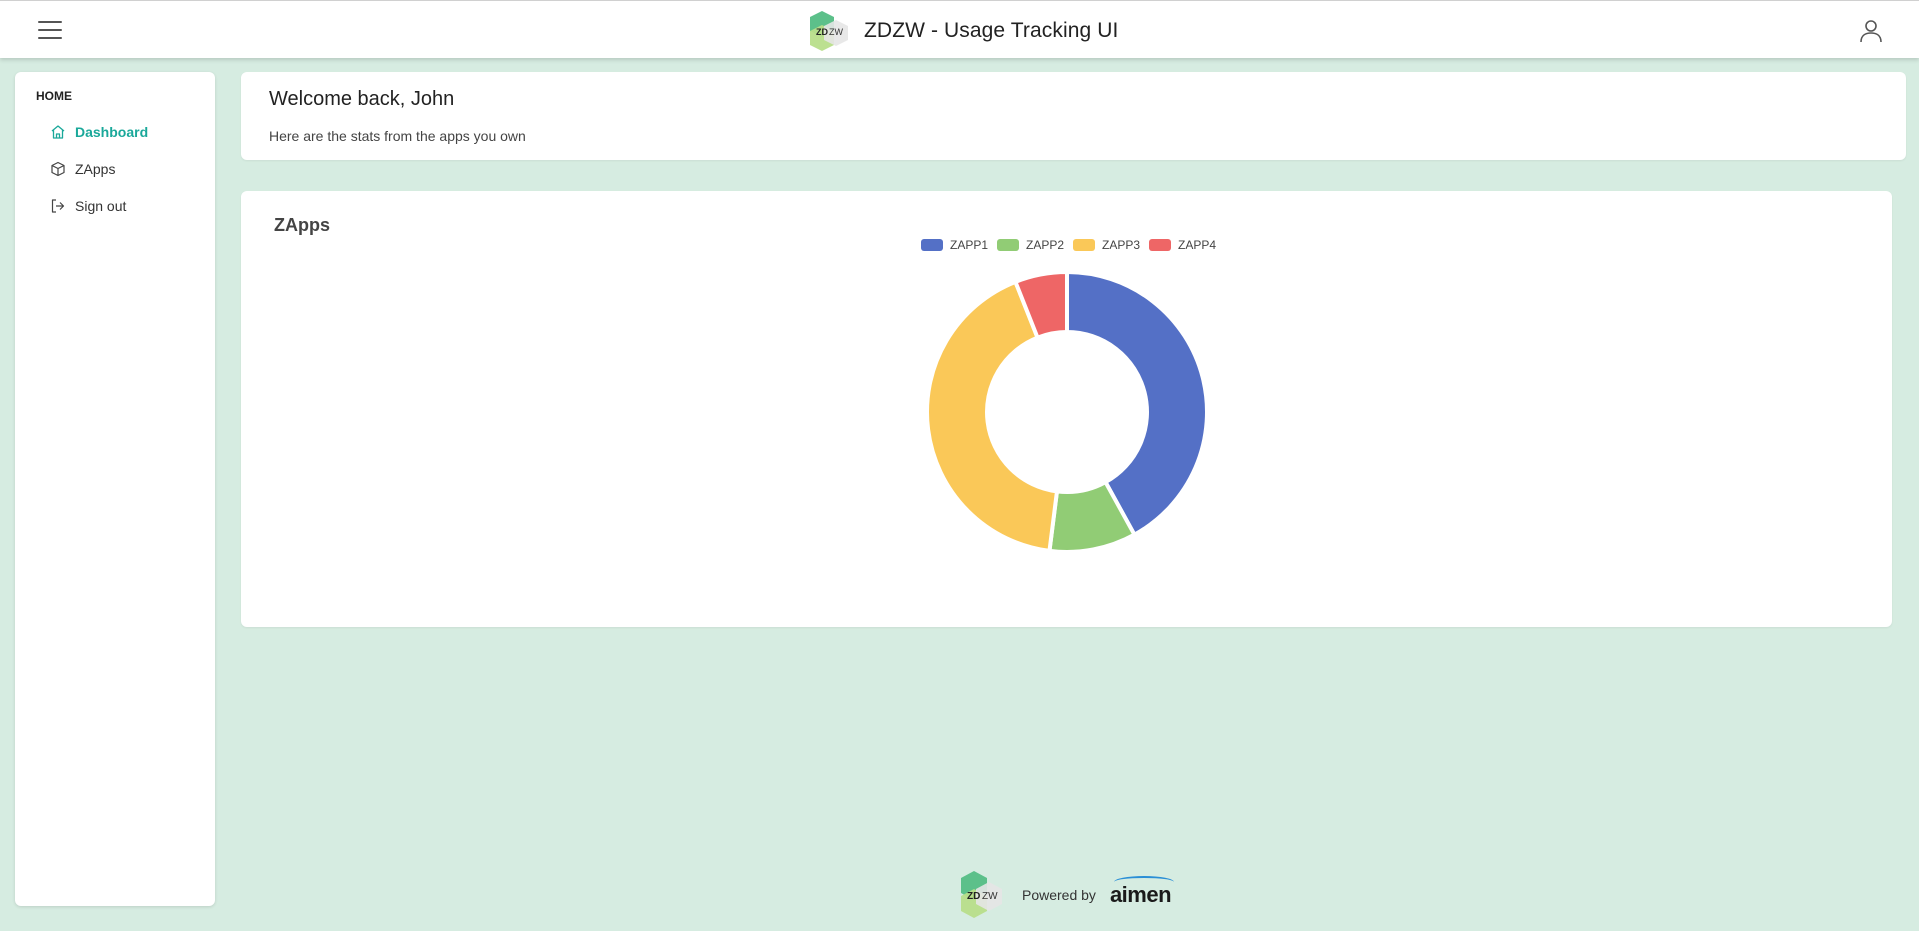 The image size is (1919, 931). I want to click on sidebar-item-label: Dashboard, so click(112, 132).